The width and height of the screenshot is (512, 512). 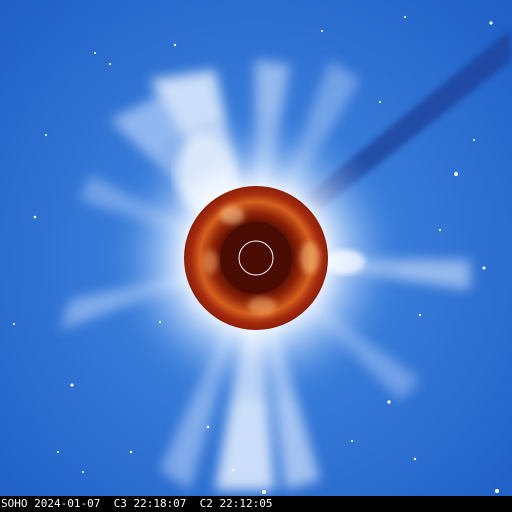 I want to click on inner-occulter, so click(x=256, y=258).